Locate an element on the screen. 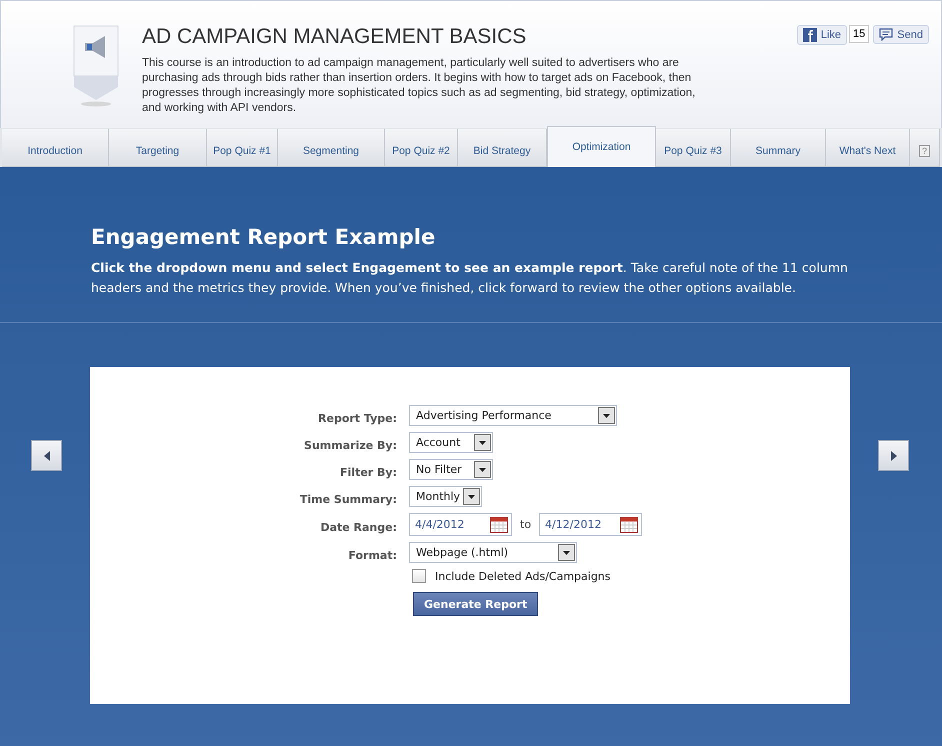 The image size is (942, 746). generate-report-button: Generate Report is located at coordinates (475, 604).